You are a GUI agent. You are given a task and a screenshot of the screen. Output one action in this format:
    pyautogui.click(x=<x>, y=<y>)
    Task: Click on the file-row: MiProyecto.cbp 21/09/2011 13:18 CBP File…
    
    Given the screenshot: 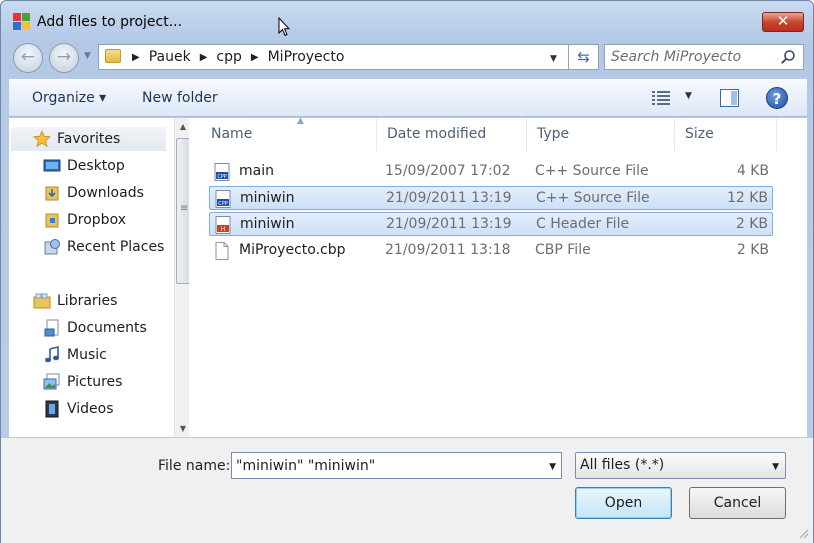 What is the action you would take?
    pyautogui.click(x=491, y=251)
    